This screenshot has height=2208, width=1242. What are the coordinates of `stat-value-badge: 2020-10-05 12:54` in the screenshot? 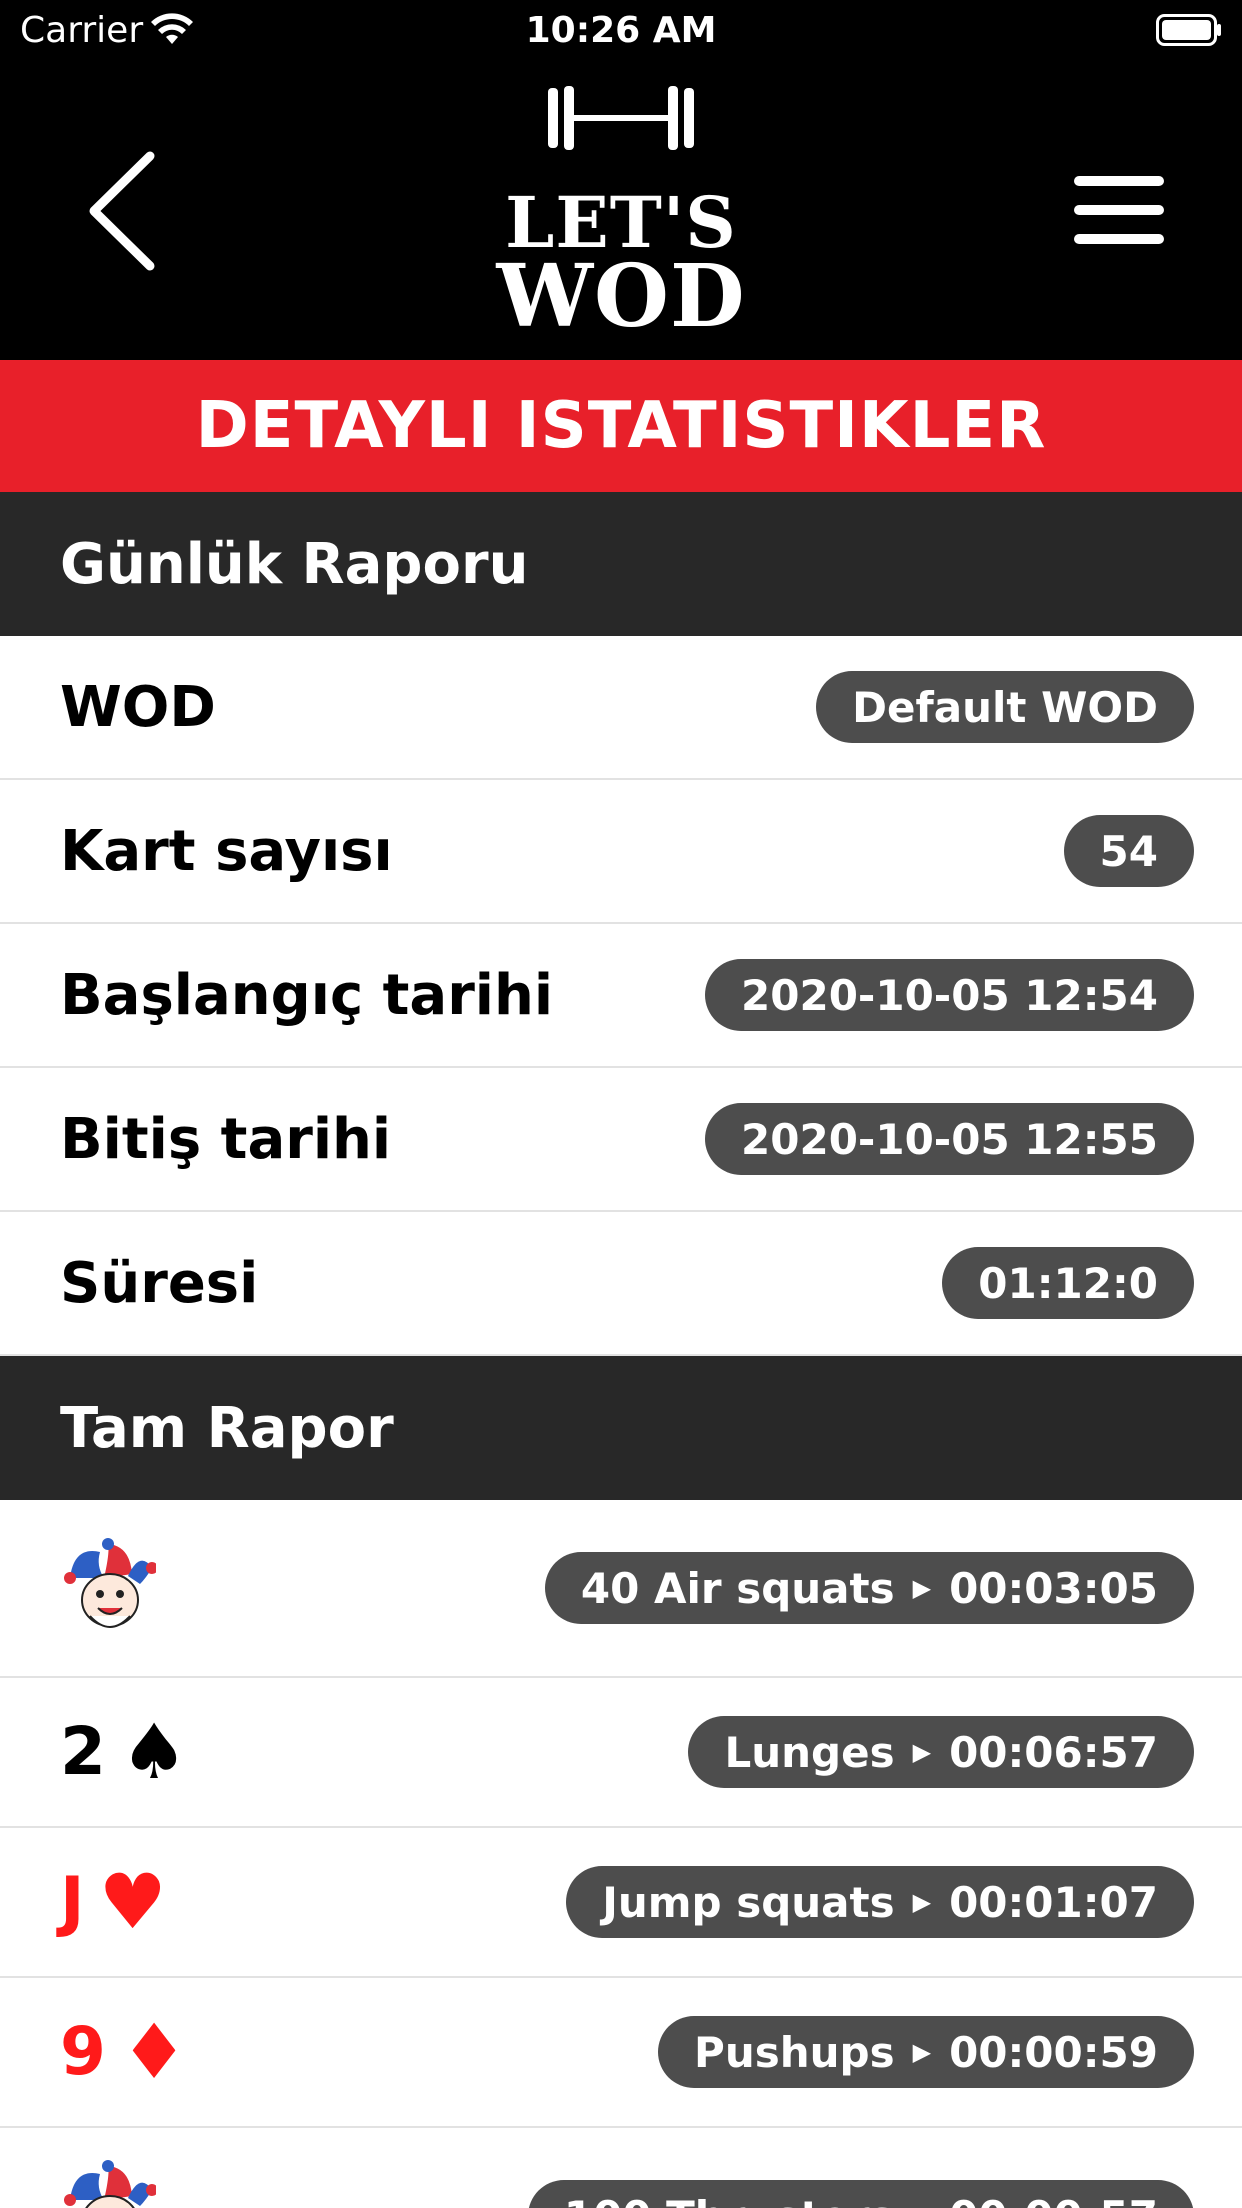 It's located at (949, 995).